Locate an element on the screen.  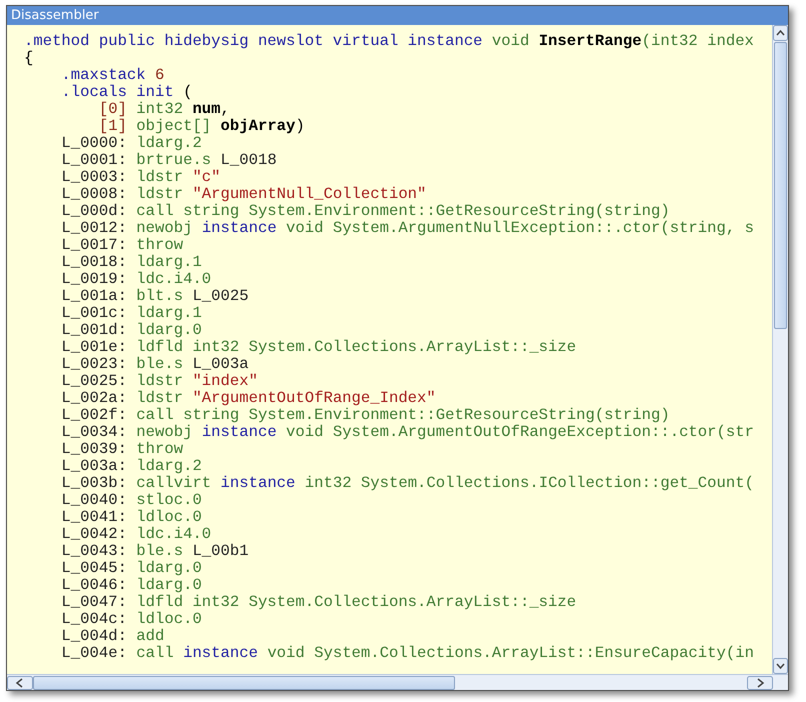
horizontal-scrollbar is located at coordinates (397, 682).